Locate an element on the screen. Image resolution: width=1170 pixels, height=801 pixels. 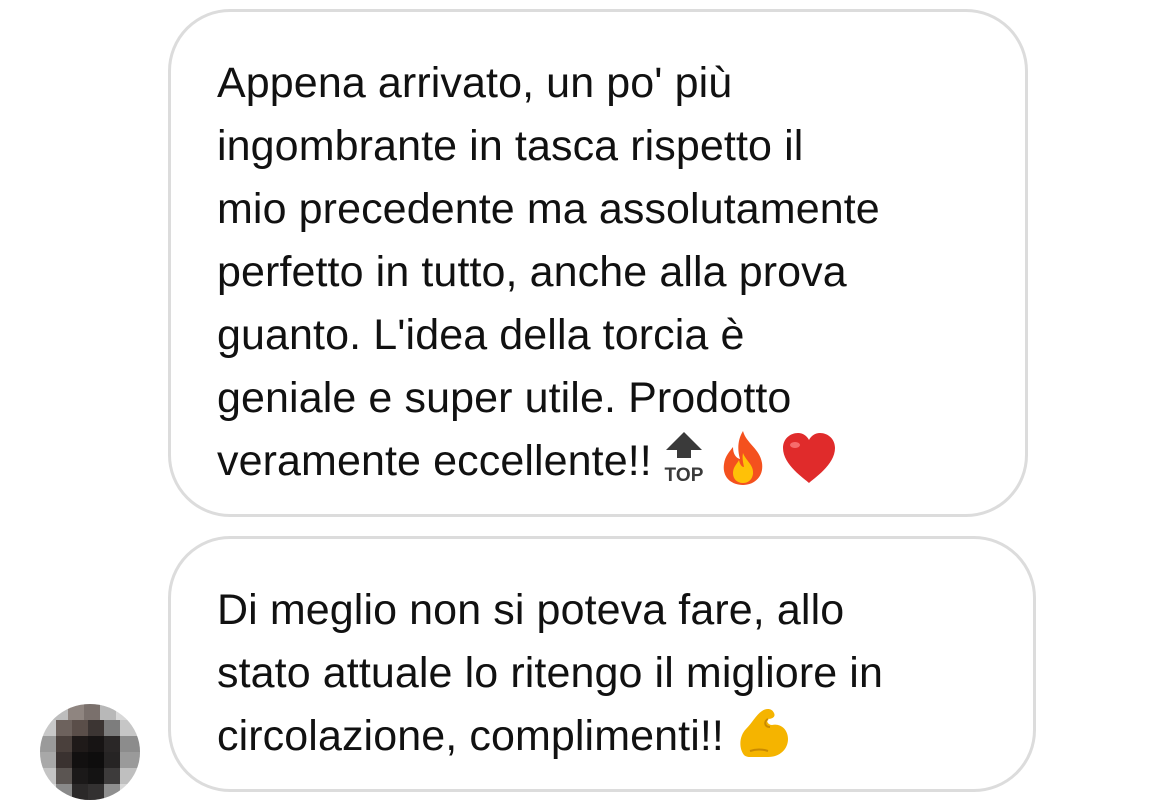
red-heart-icon is located at coordinates (809, 458).